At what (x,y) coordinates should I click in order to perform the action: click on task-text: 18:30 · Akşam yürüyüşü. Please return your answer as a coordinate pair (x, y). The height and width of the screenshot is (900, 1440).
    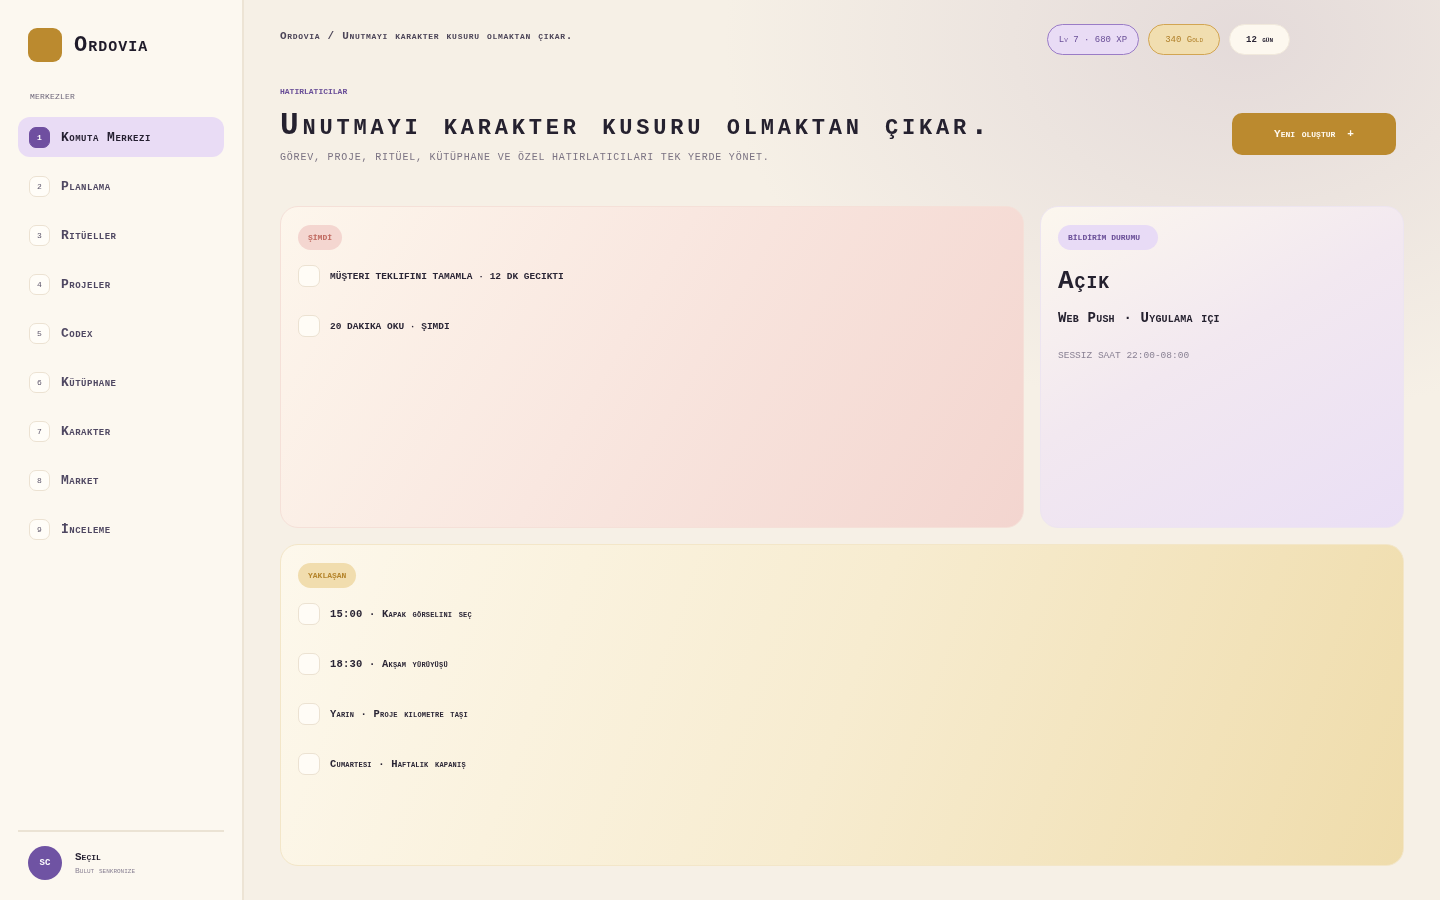
    Looking at the image, I should click on (389, 664).